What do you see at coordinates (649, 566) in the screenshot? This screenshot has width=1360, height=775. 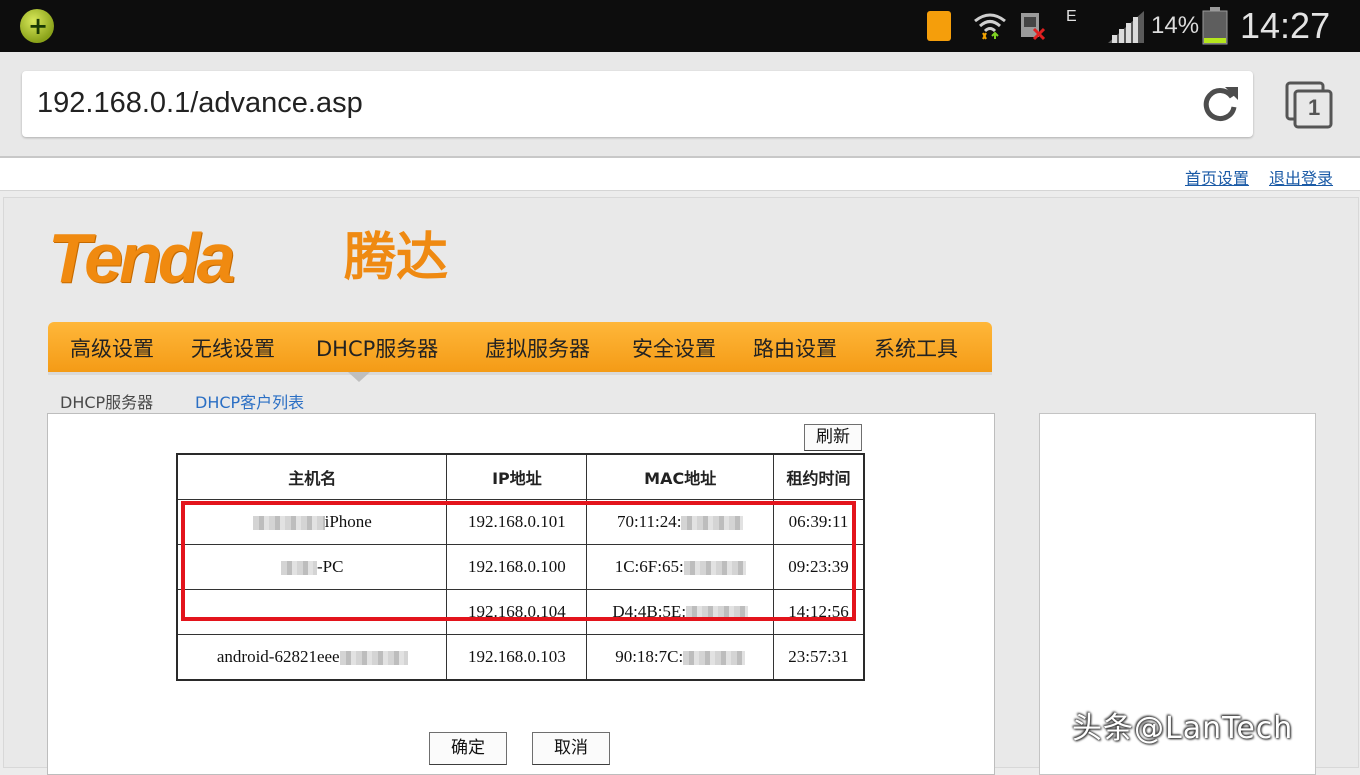 I see `mac-text: 1C:6F:65:` at bounding box center [649, 566].